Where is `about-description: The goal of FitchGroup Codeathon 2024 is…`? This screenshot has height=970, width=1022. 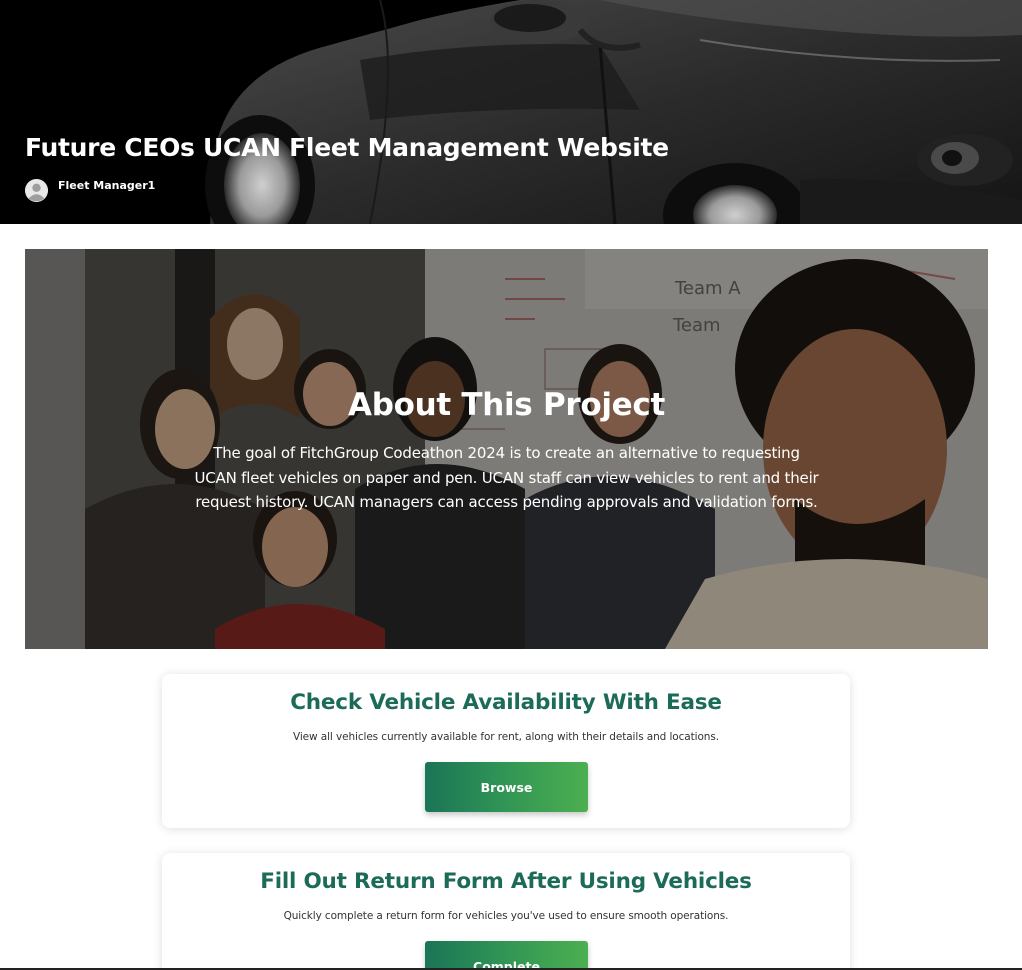
about-description: The goal of FitchGroup Codeathon 2024 is… is located at coordinates (506, 477).